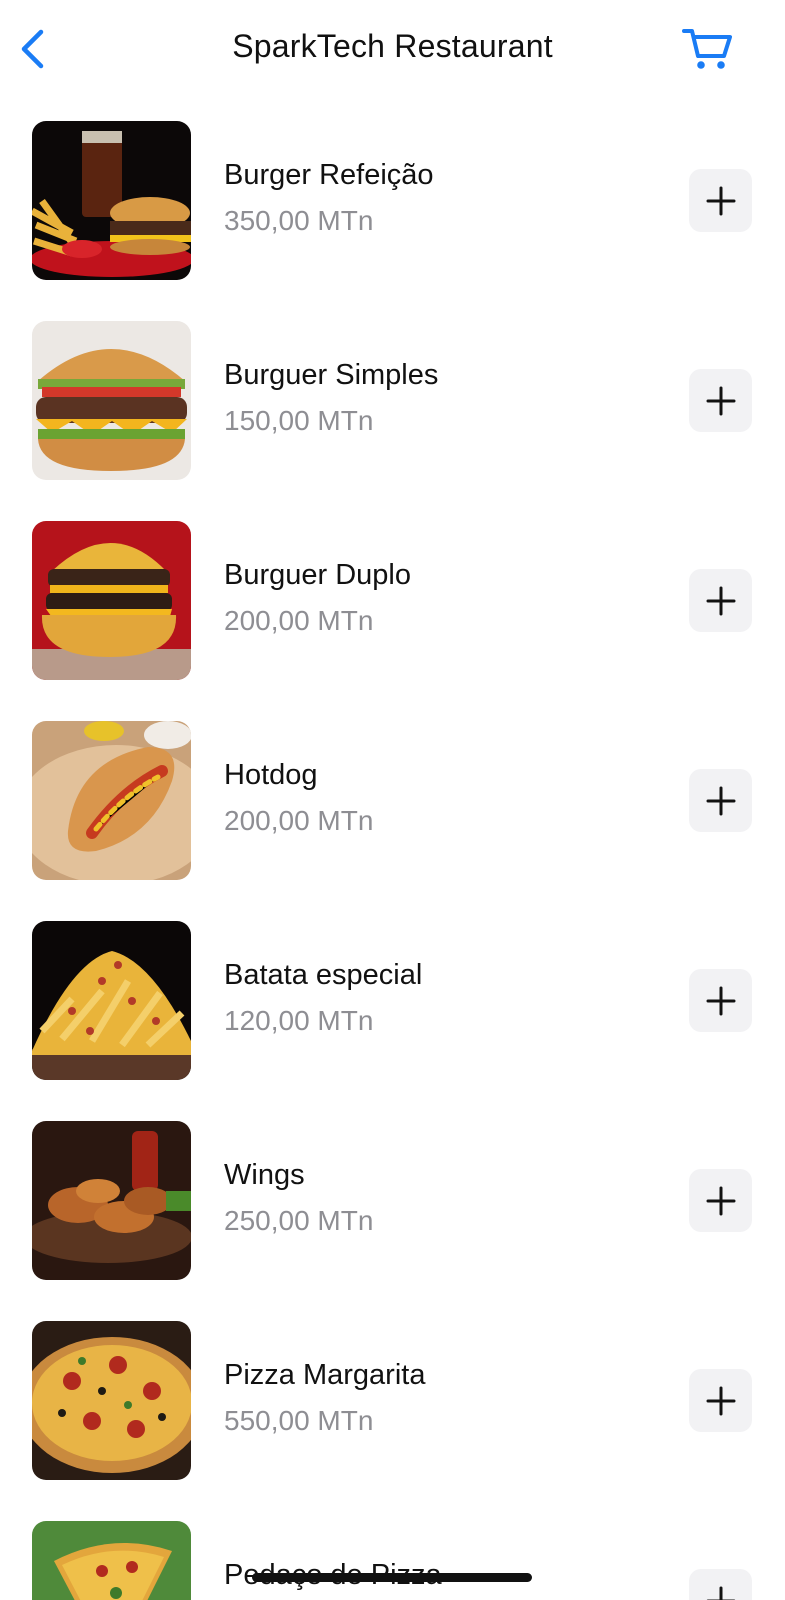 The image size is (785, 1600). What do you see at coordinates (299, 1220) in the screenshot?
I see `item-price: 250,00 MTn` at bounding box center [299, 1220].